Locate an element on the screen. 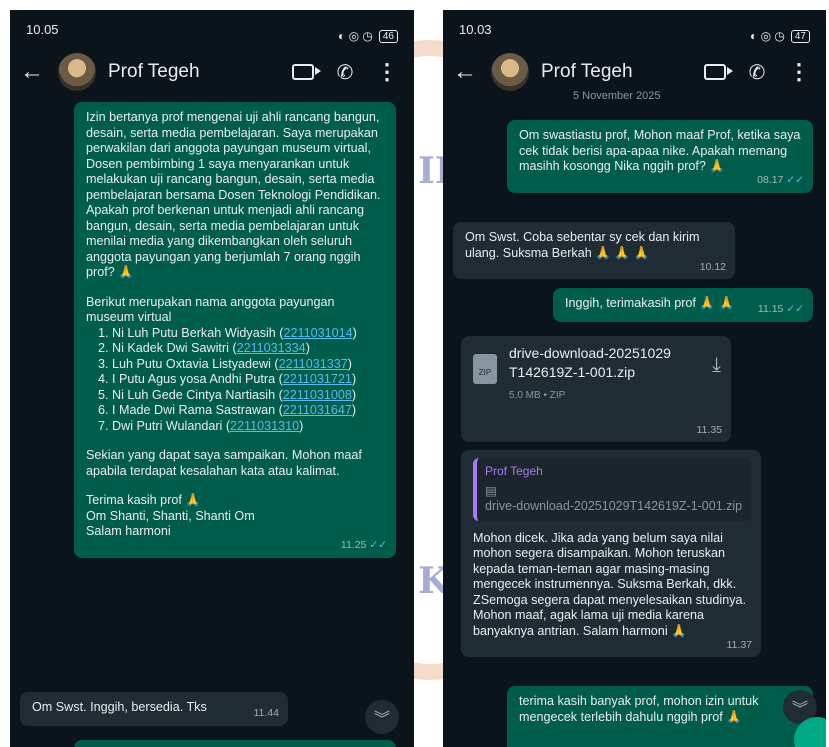 Image resolution: width=829 pixels, height=747 pixels. nim-link: 2211031334 is located at coordinates (271, 348).